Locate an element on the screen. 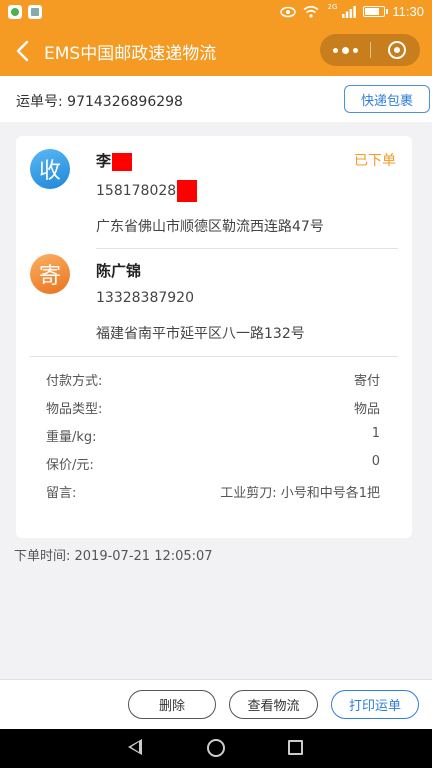 The width and height of the screenshot is (432, 768). order-time: 下单时间: 2019-07-21 12:05:07 is located at coordinates (113, 556).